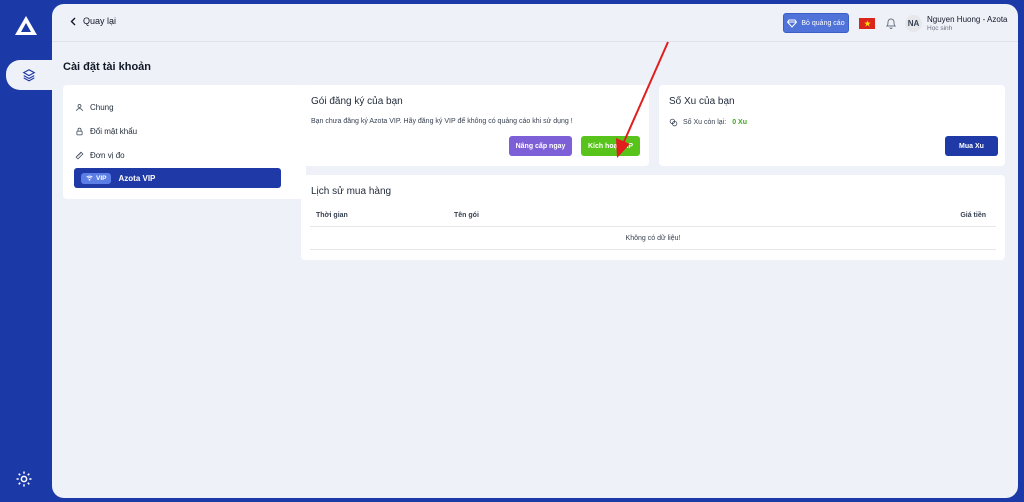 The image size is (1024, 502). Describe the element at coordinates (891, 23) in the screenshot. I see `bell-icon` at that location.